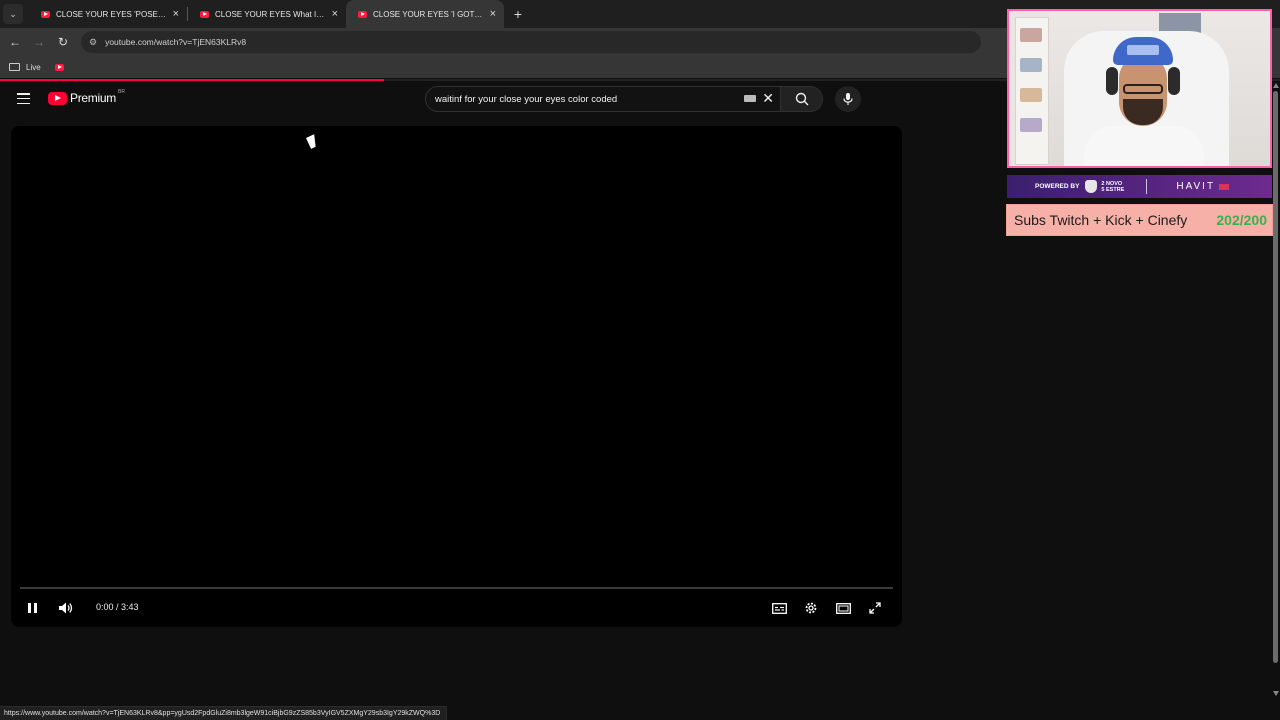 This screenshot has height=720, width=1280. What do you see at coordinates (1147, 186) in the screenshot?
I see `sponsor-divider` at bounding box center [1147, 186].